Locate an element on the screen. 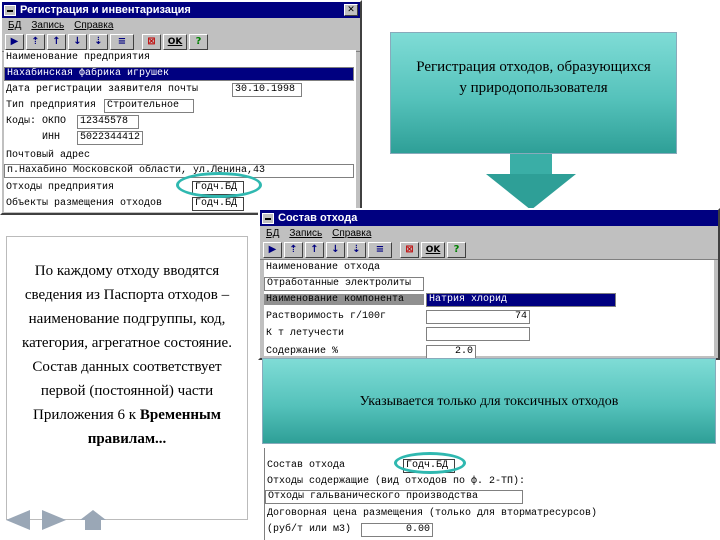 This screenshot has width=720, height=540. toxic-callout: Указывается только для токсичных отходов is located at coordinates (489, 401).